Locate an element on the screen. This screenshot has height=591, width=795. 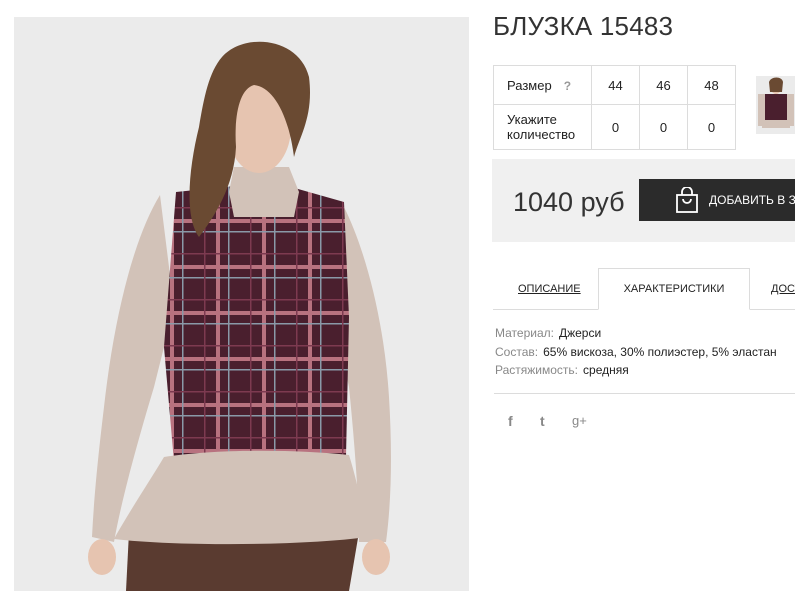
quantity-input-48: 0 is located at coordinates (711, 127).